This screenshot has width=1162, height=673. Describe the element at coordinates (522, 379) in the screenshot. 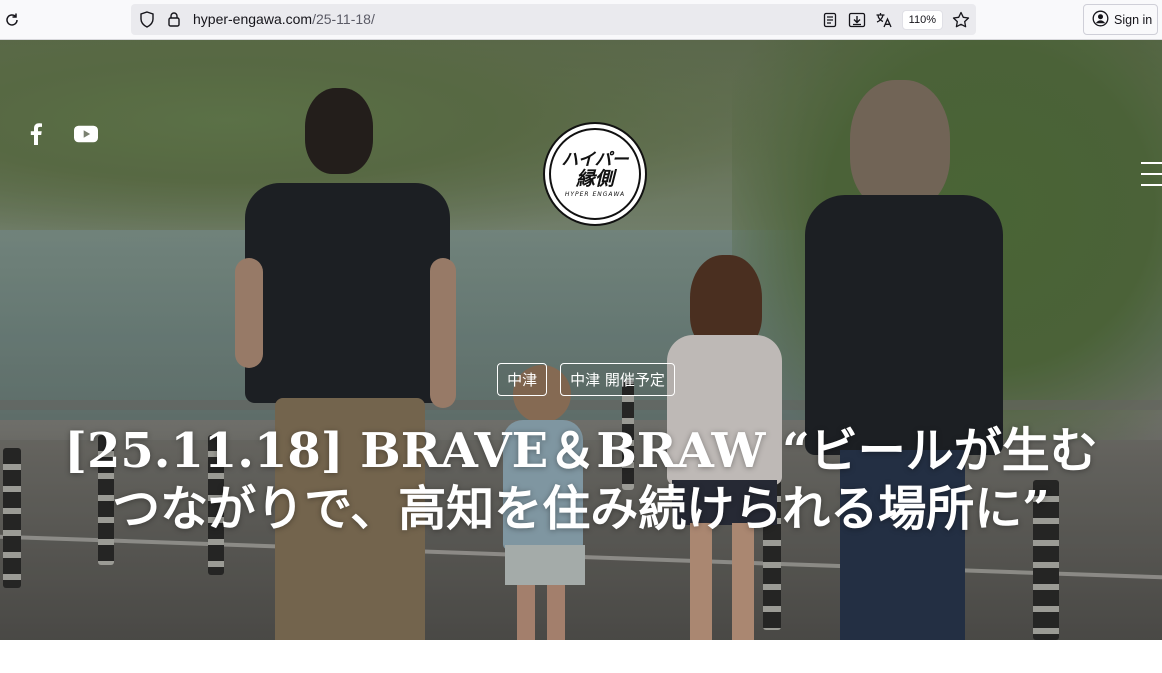

I see `tag-nakatsu: 中津` at that location.